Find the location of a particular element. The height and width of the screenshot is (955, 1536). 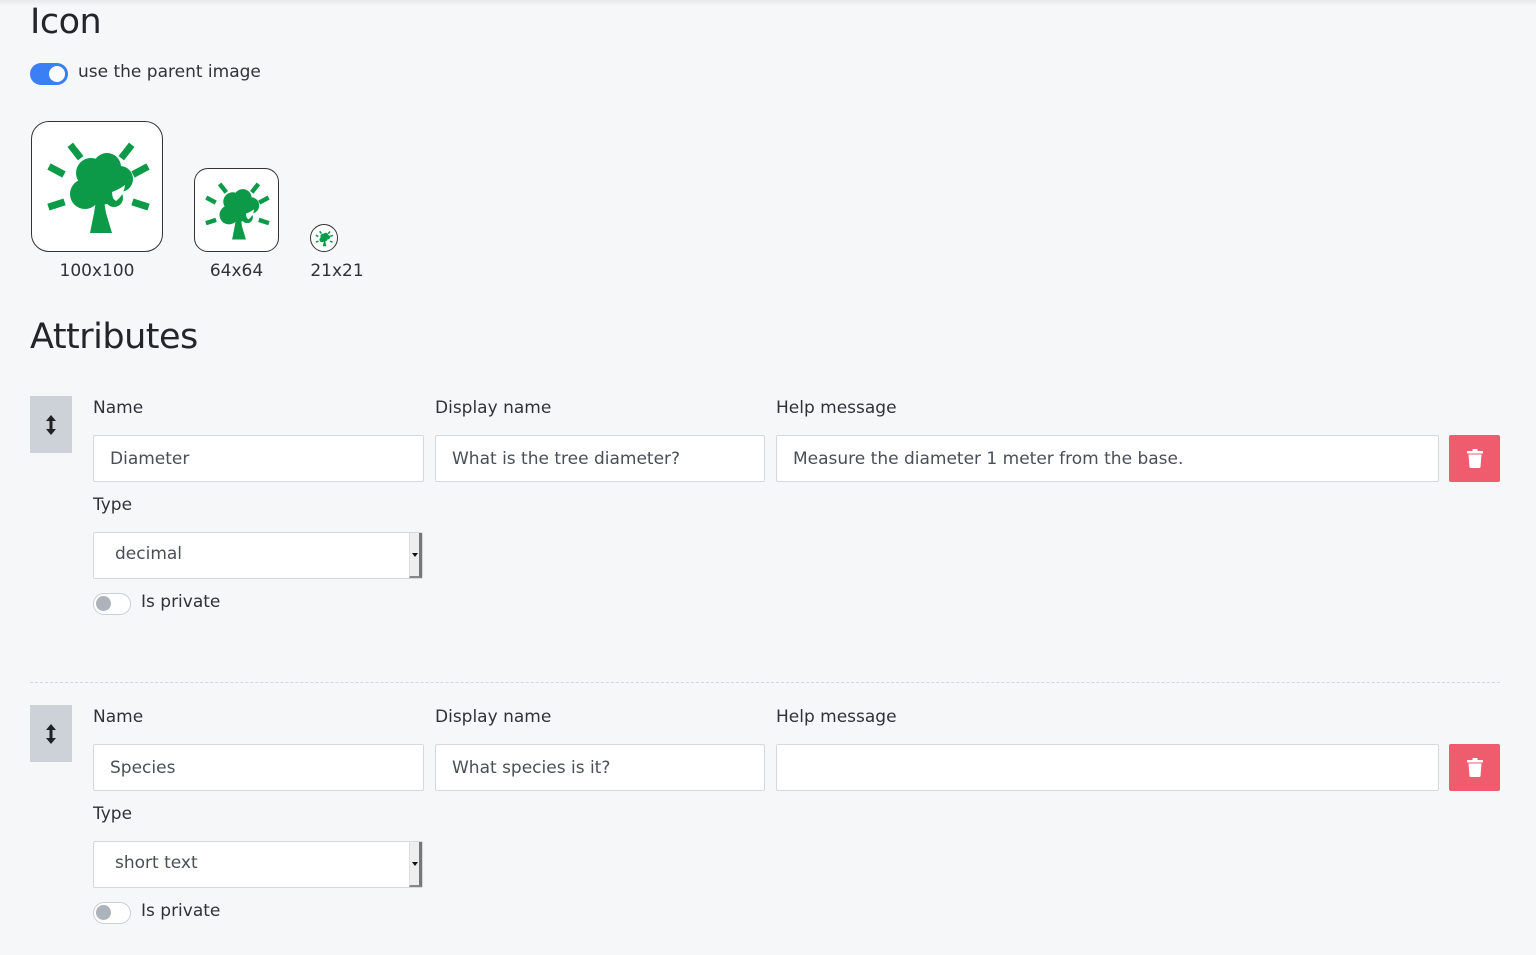

attributes-section-title: Attributes is located at coordinates (114, 337).